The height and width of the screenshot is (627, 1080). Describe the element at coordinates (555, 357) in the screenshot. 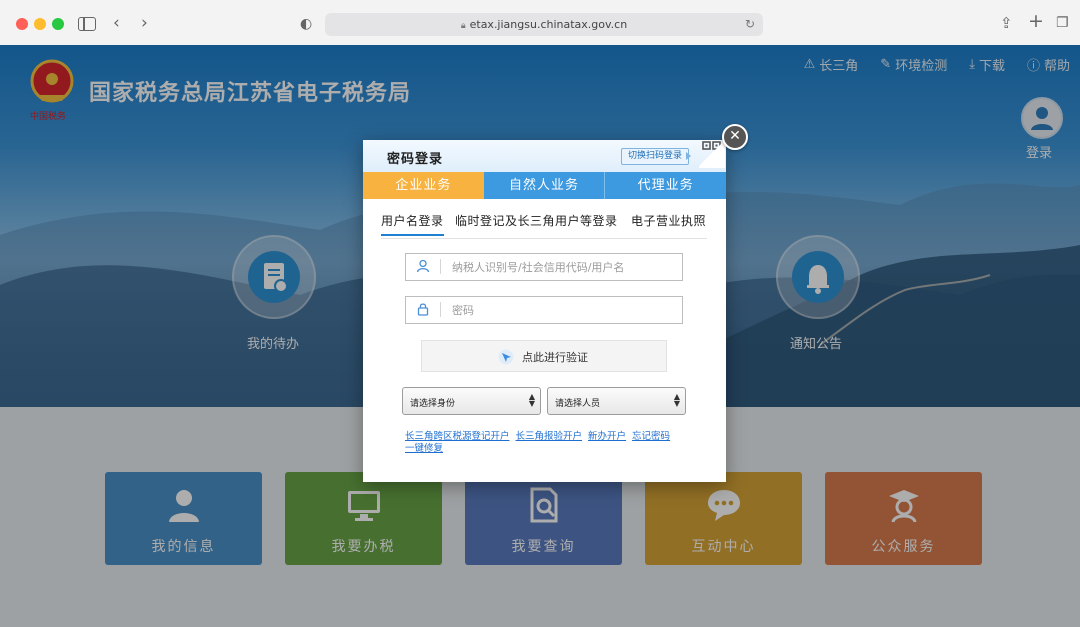

I see `verify-label: 点此进行验证` at that location.